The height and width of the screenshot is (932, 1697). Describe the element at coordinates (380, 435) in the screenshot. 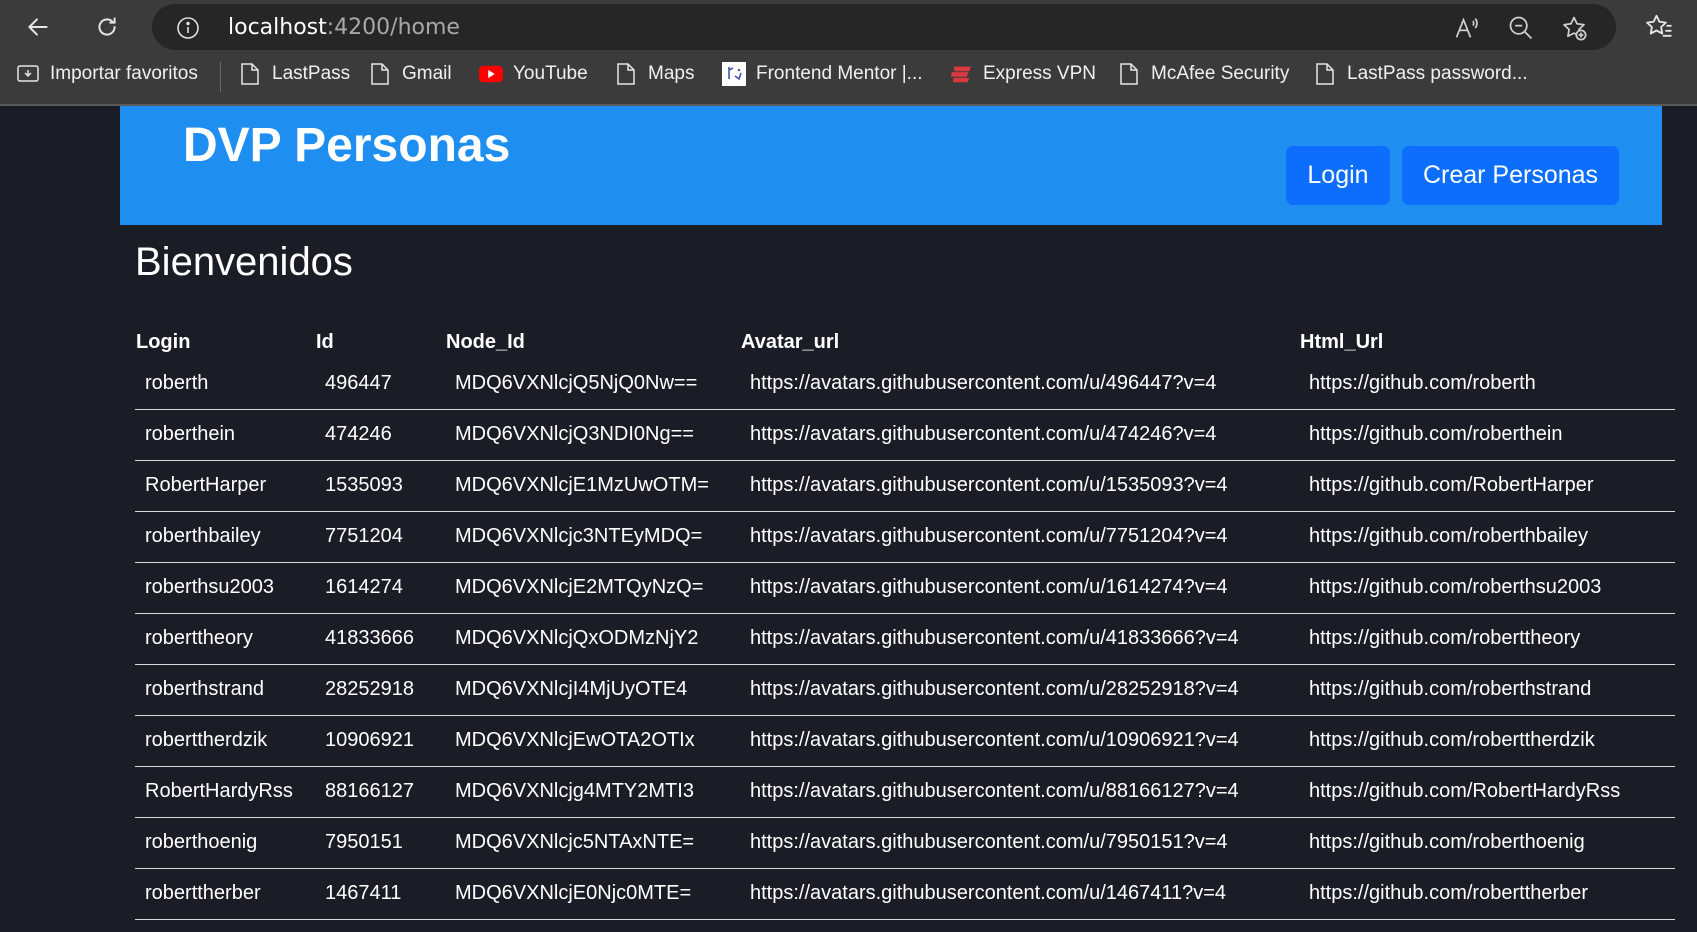

I see `cell-id: 474246` at that location.